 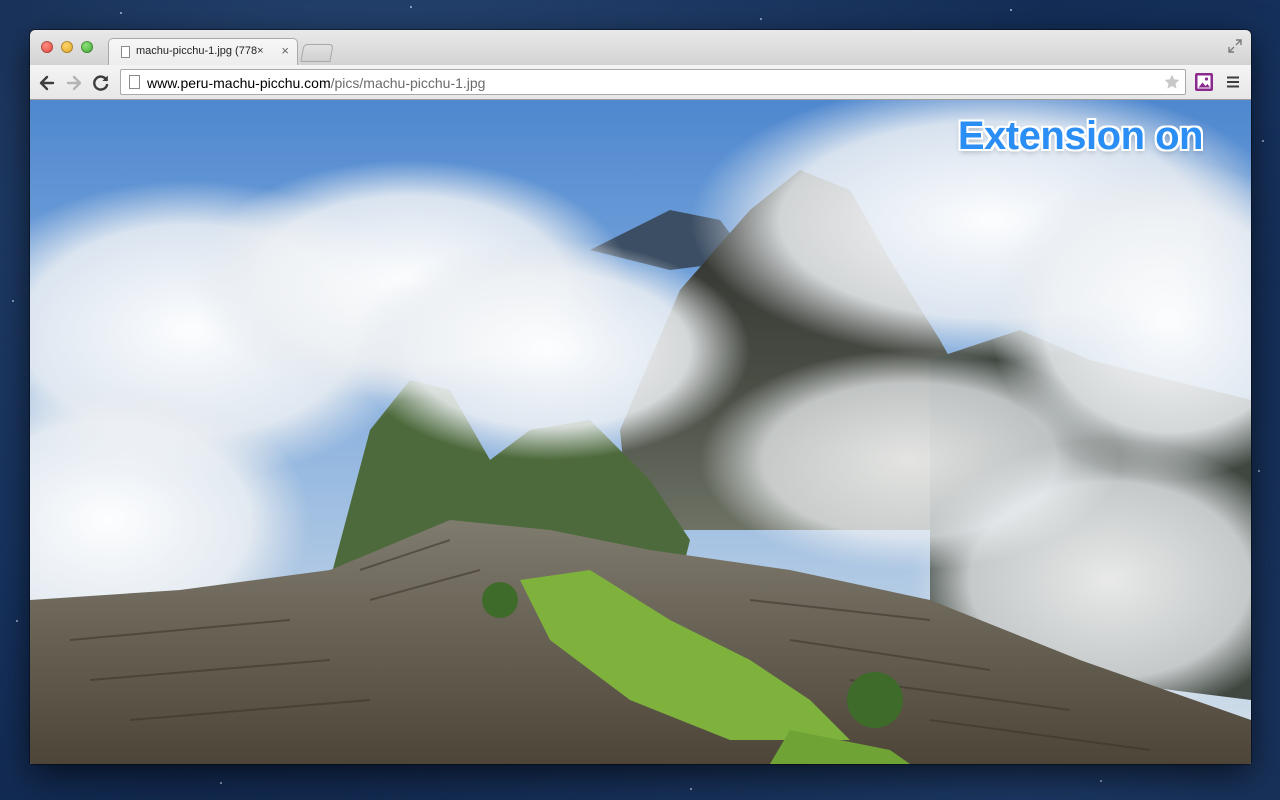 I want to click on hamburger-menu-icon, so click(x=1233, y=82).